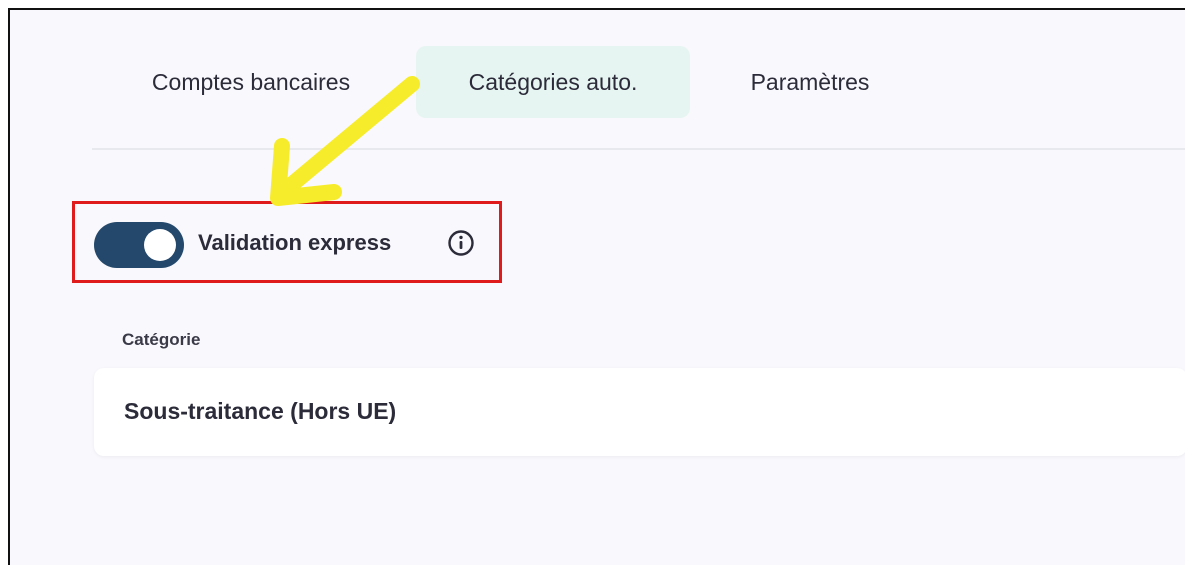 The height and width of the screenshot is (565, 1185). I want to click on category-value: Sous-traitance (Hors UE), so click(260, 411).